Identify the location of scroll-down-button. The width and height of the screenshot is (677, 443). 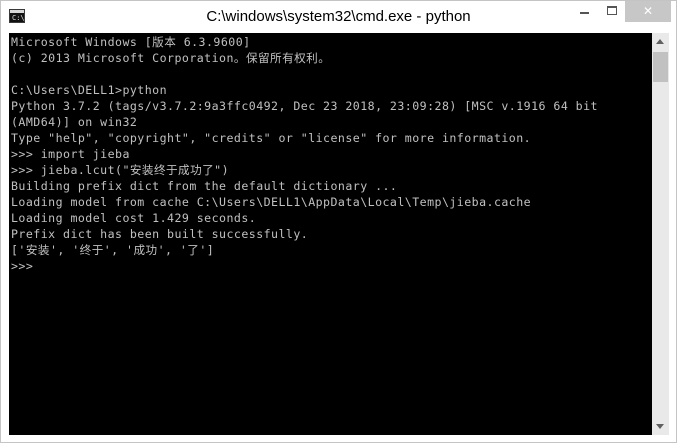
(660, 426).